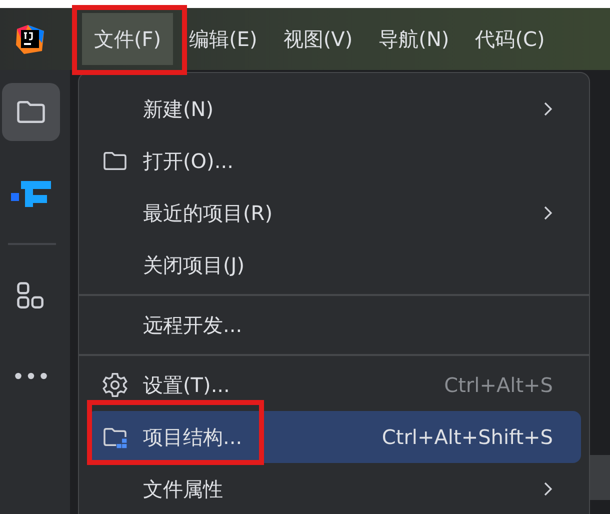  I want to click on menu-item: 关闭项目(J), so click(334, 265).